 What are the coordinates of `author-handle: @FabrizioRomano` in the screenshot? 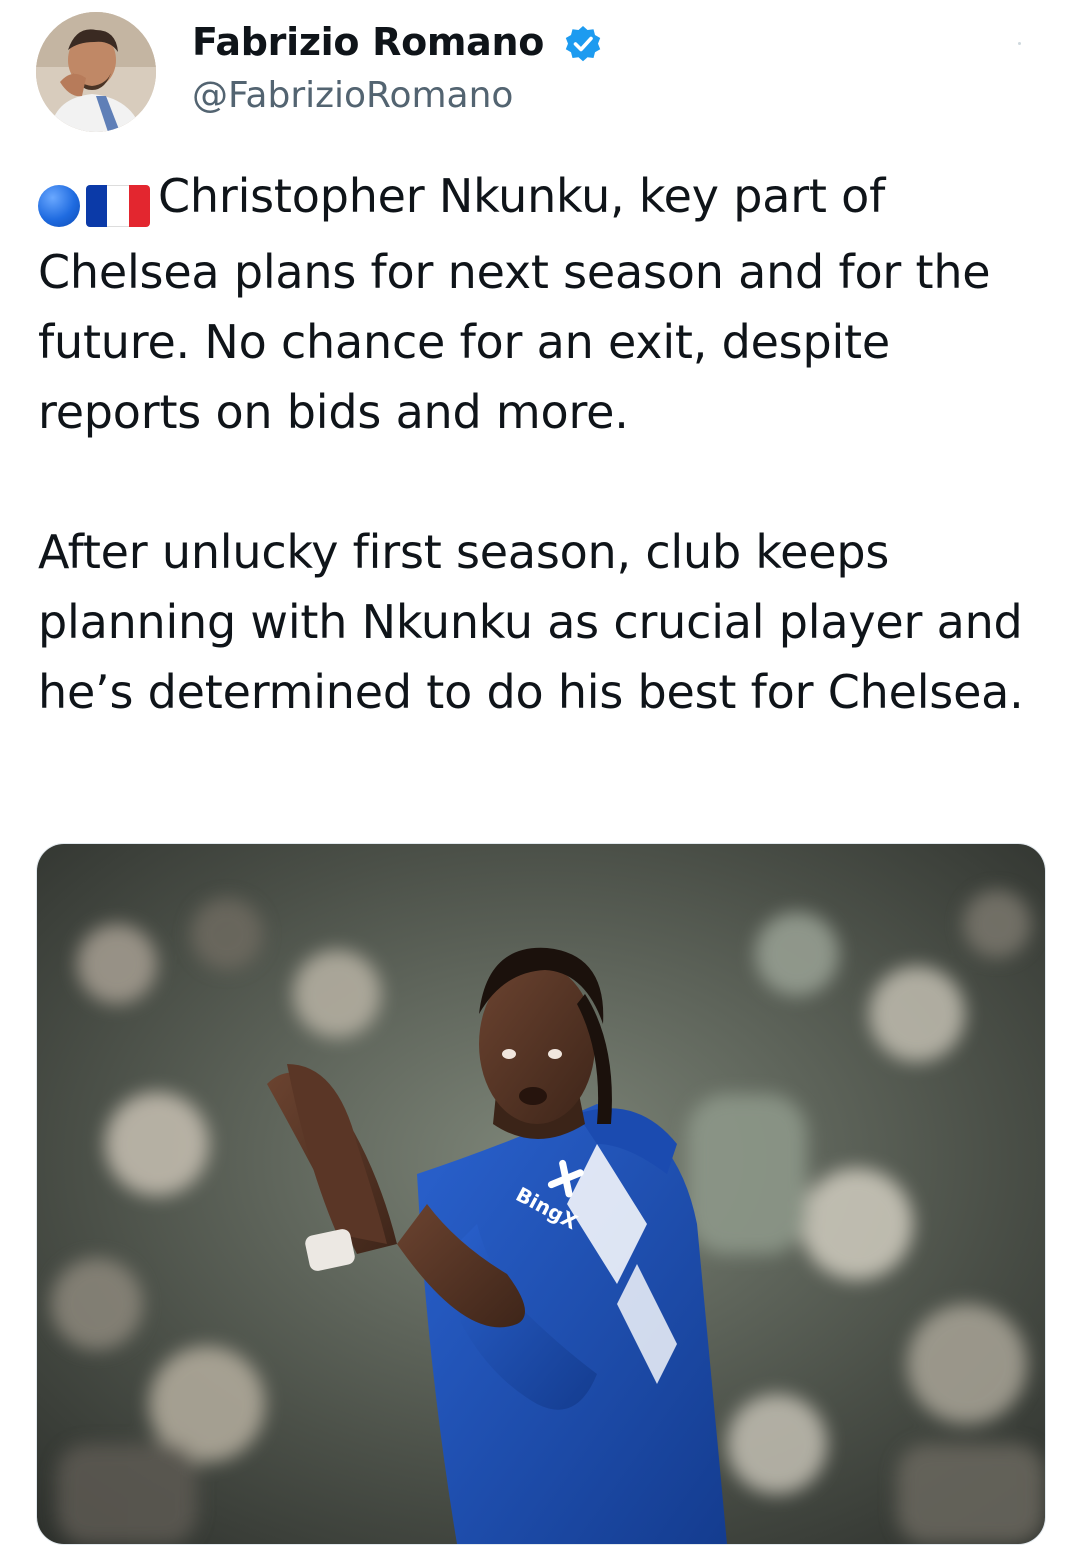 It's located at (352, 96).